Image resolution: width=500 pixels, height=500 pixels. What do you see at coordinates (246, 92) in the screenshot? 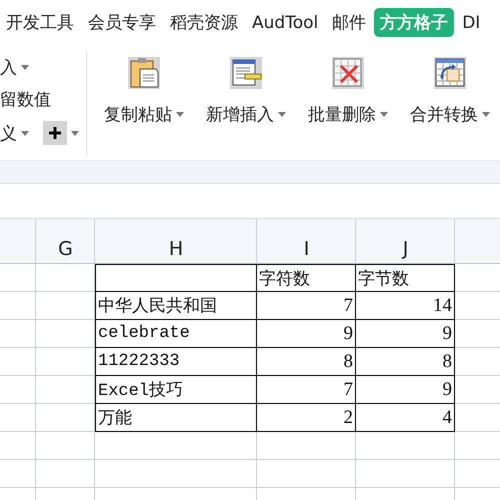
I see `ribbon-button: 新增插入` at bounding box center [246, 92].